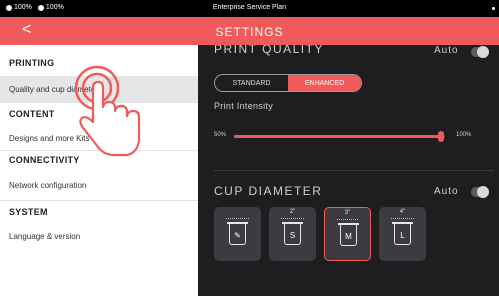 The image size is (499, 296). What do you see at coordinates (32, 114) in the screenshot?
I see `section-title-content: CONTENT` at bounding box center [32, 114].